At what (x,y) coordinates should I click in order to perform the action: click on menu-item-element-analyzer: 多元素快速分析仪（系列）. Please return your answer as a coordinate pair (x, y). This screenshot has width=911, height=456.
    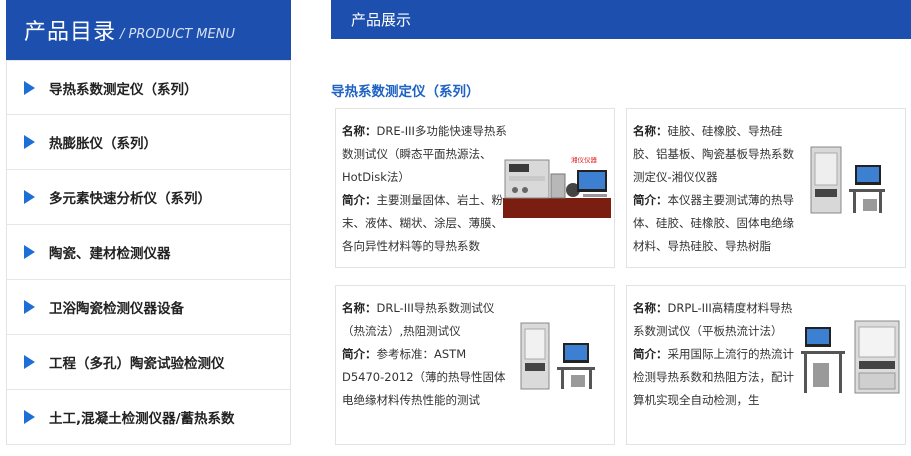
    Looking at the image, I should click on (148, 197).